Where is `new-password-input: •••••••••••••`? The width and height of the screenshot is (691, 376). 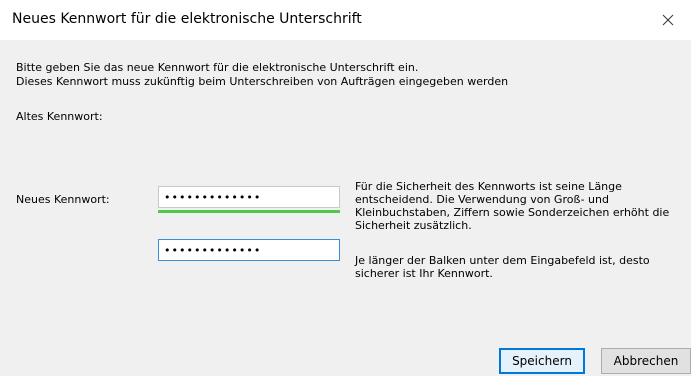 new-password-input: ••••••••••••• is located at coordinates (249, 197).